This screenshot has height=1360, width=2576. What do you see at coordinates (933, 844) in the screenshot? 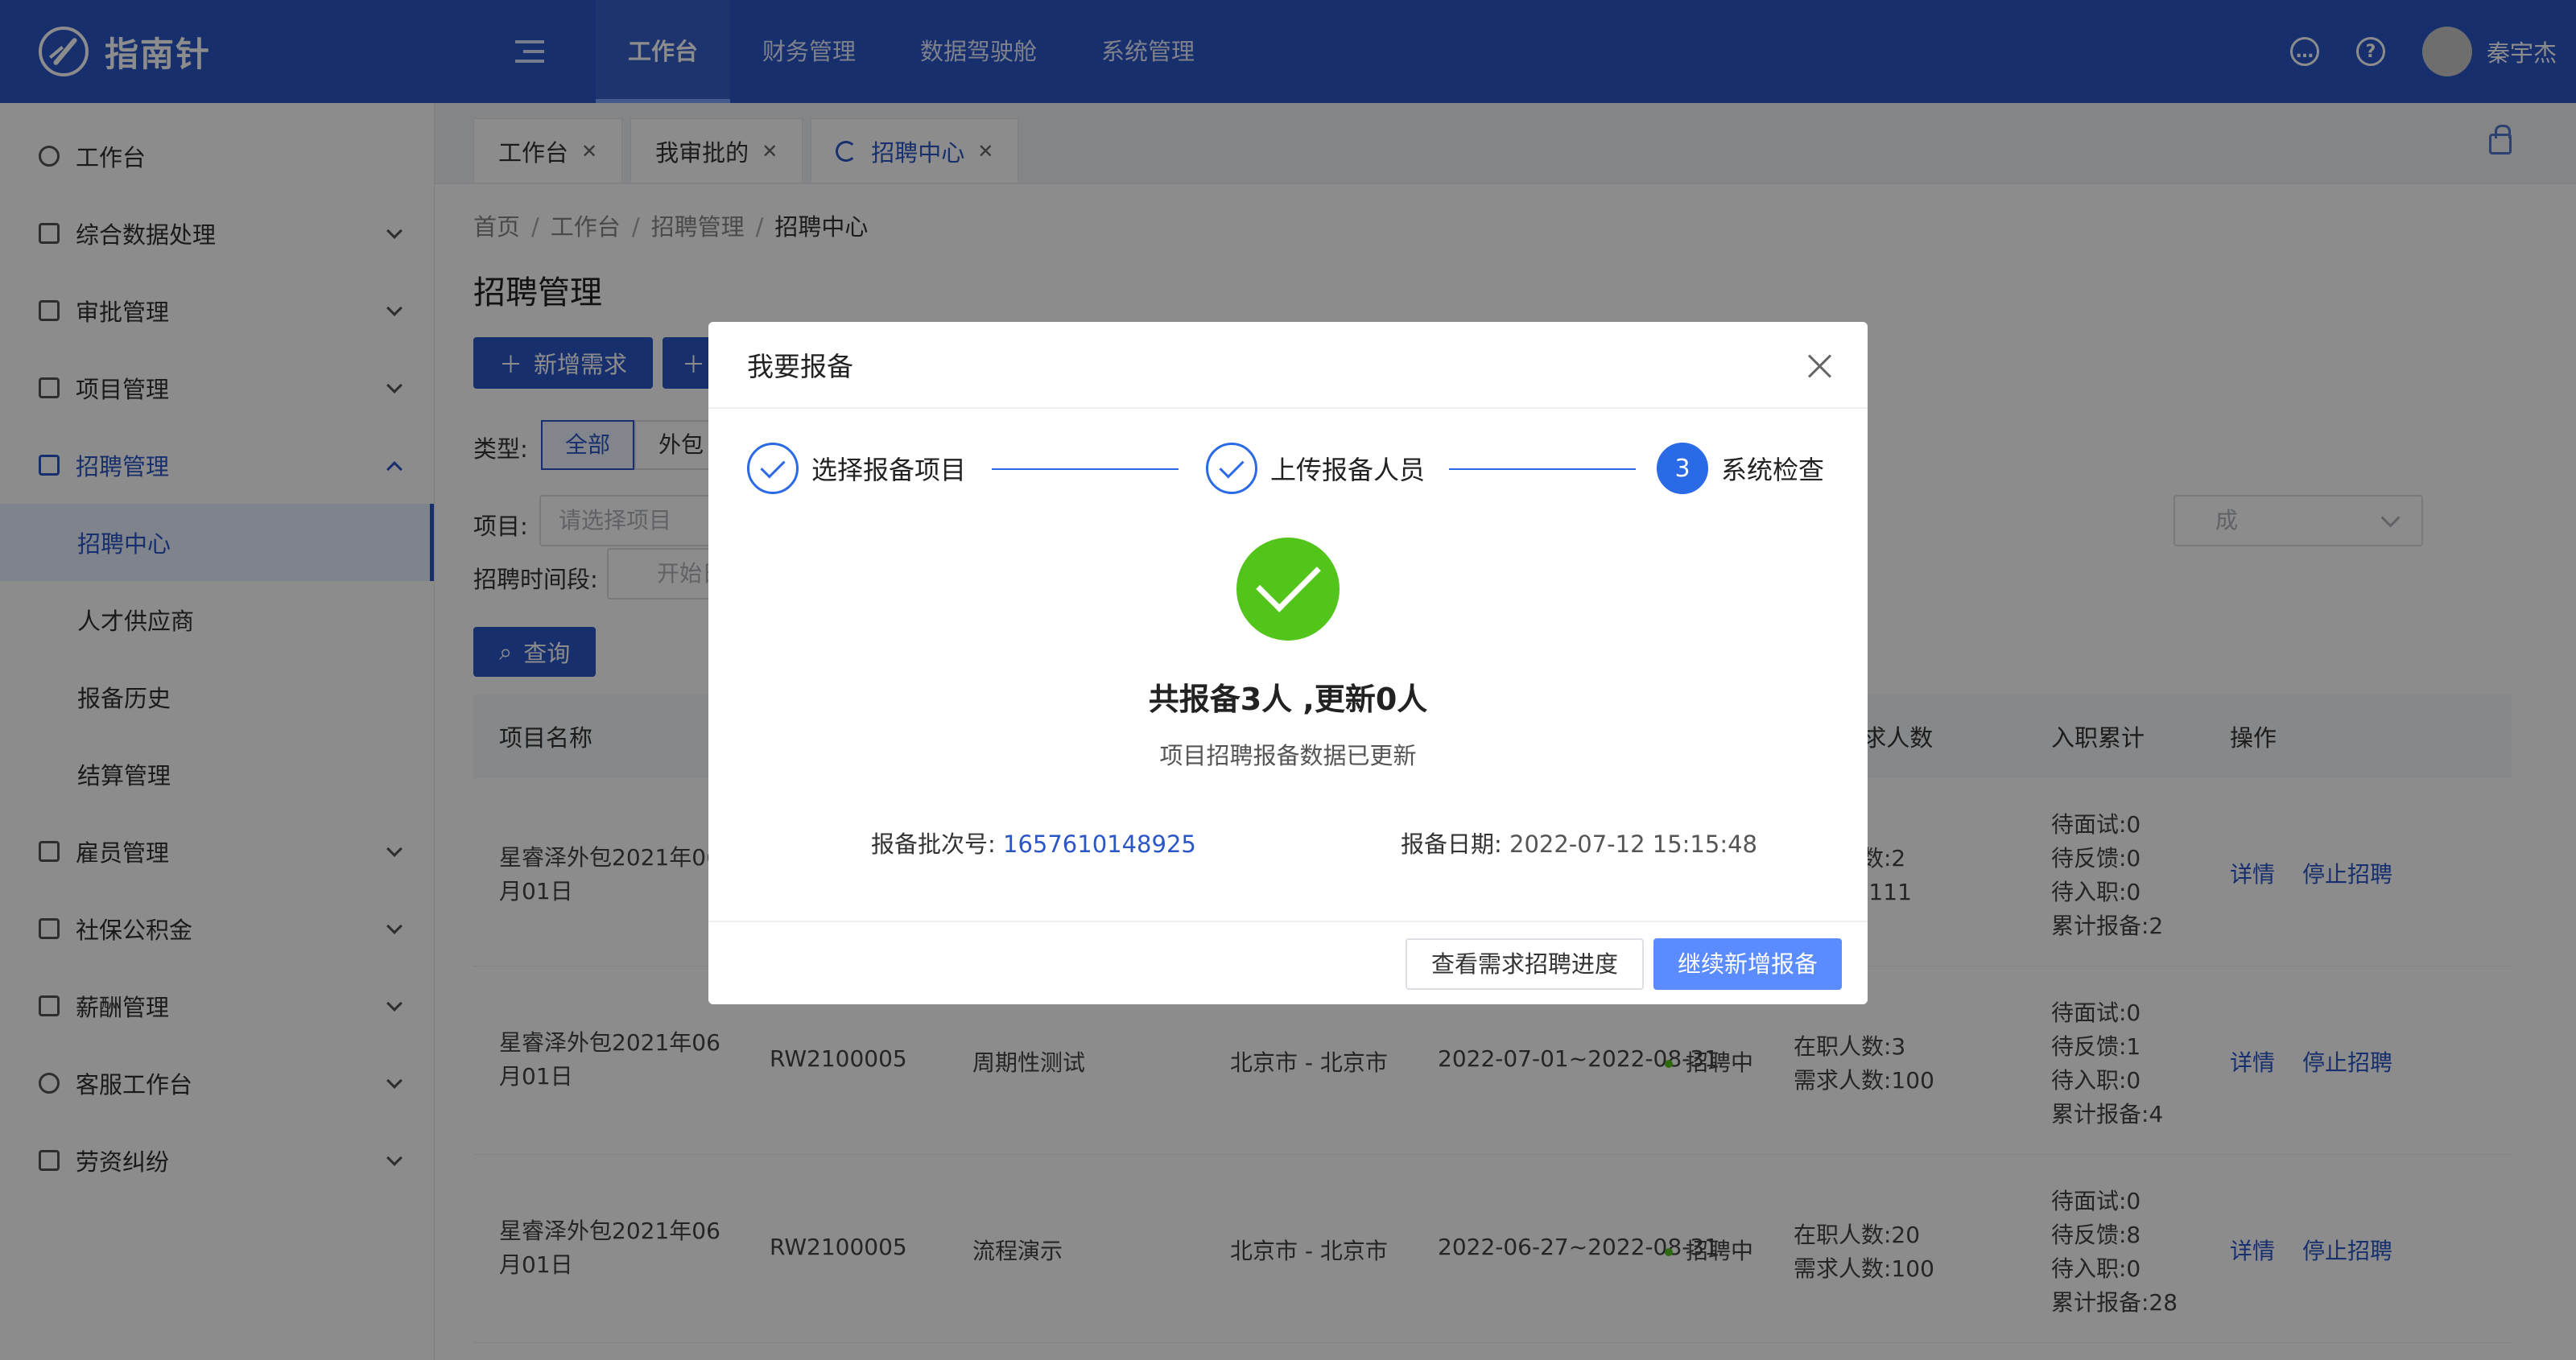
I see `batch-label: 报备批次号:` at bounding box center [933, 844].